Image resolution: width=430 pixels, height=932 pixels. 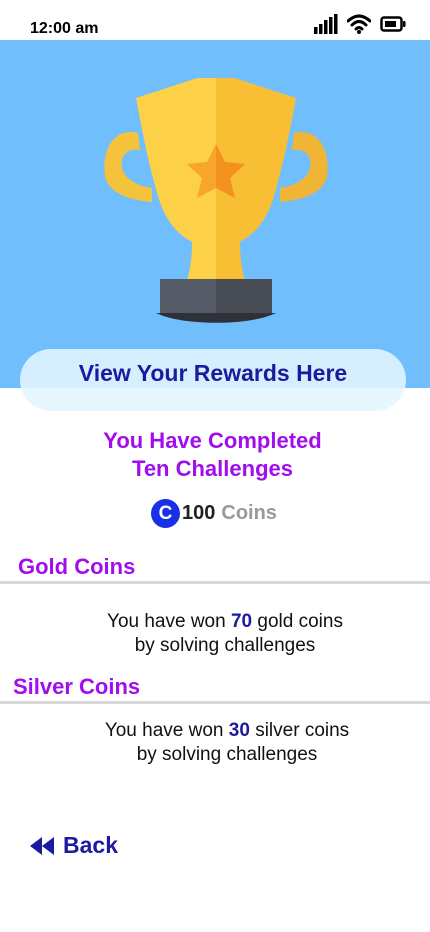 I want to click on gold-coins-title: Gold Coins, so click(x=77, y=566).